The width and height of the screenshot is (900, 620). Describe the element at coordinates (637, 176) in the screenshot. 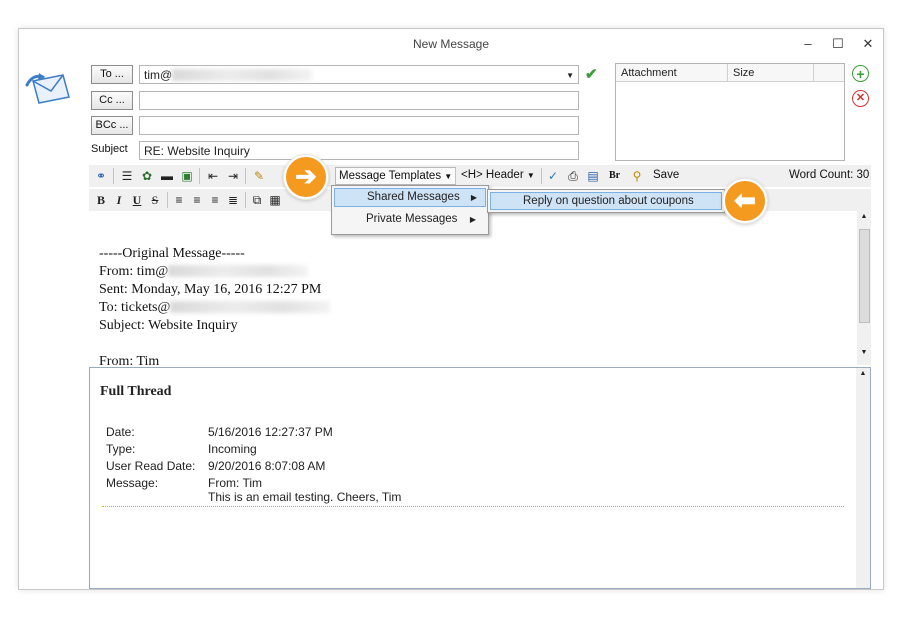

I see `clean-broom-icon: ⚲` at that location.